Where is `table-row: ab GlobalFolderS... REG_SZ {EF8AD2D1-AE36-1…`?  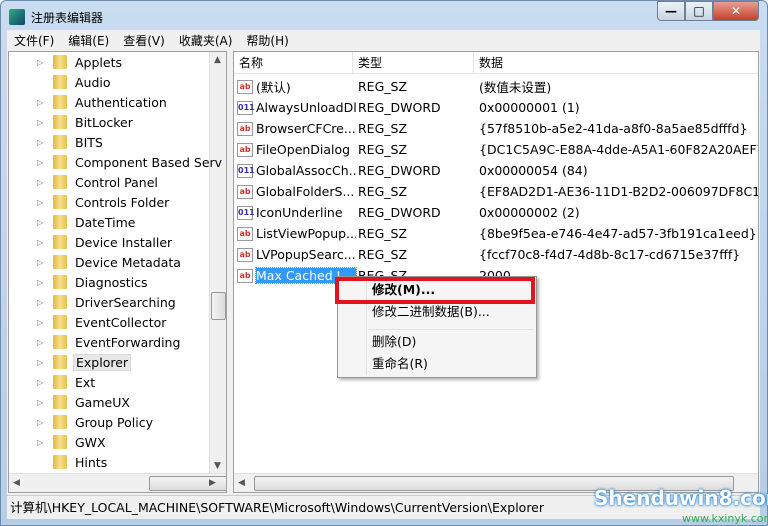
table-row: ab GlobalFolderS... REG_SZ {EF8AD2D1-AE36-1… is located at coordinates (496, 191).